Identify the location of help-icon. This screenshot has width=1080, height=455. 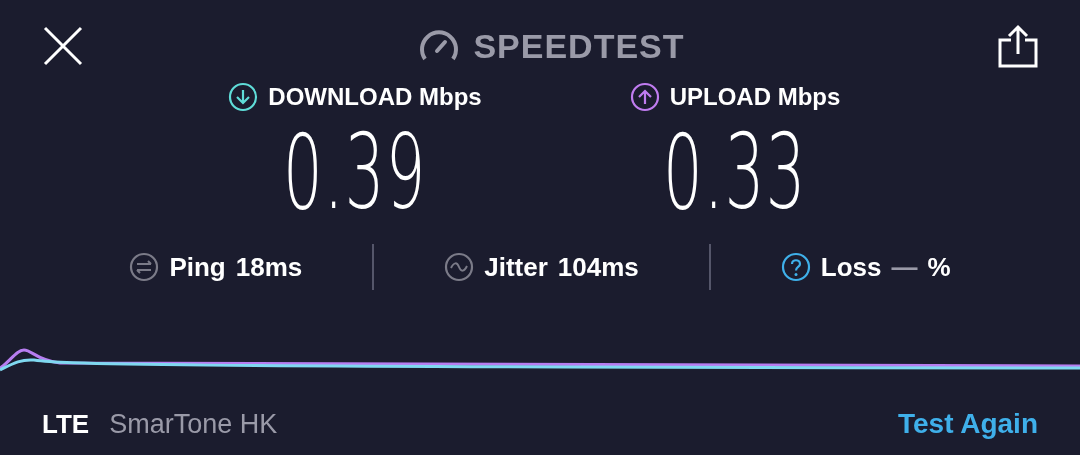
(795, 267).